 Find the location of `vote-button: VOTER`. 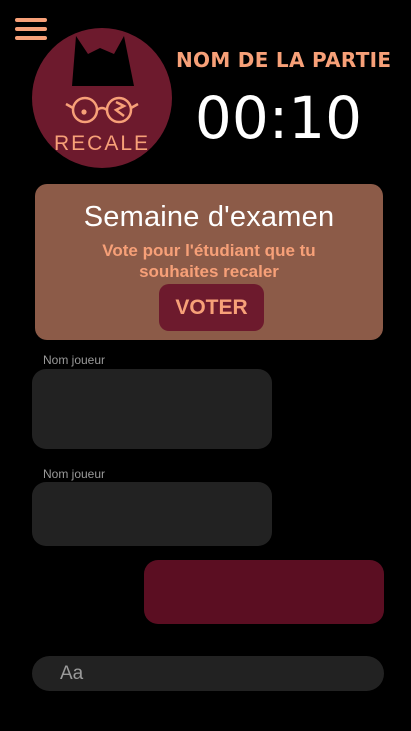

vote-button: VOTER is located at coordinates (211, 307).